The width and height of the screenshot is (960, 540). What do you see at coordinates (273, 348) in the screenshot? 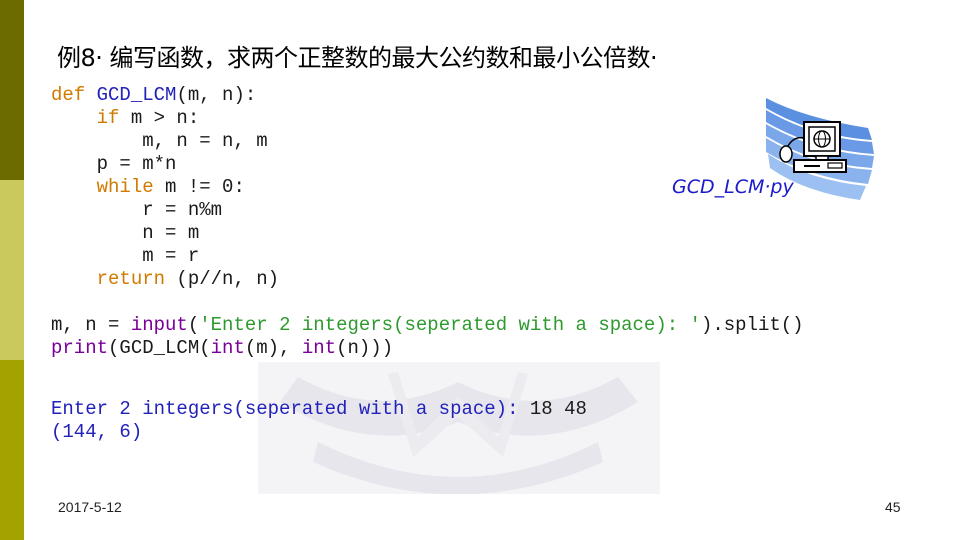
I see `code-text: (m),` at bounding box center [273, 348].